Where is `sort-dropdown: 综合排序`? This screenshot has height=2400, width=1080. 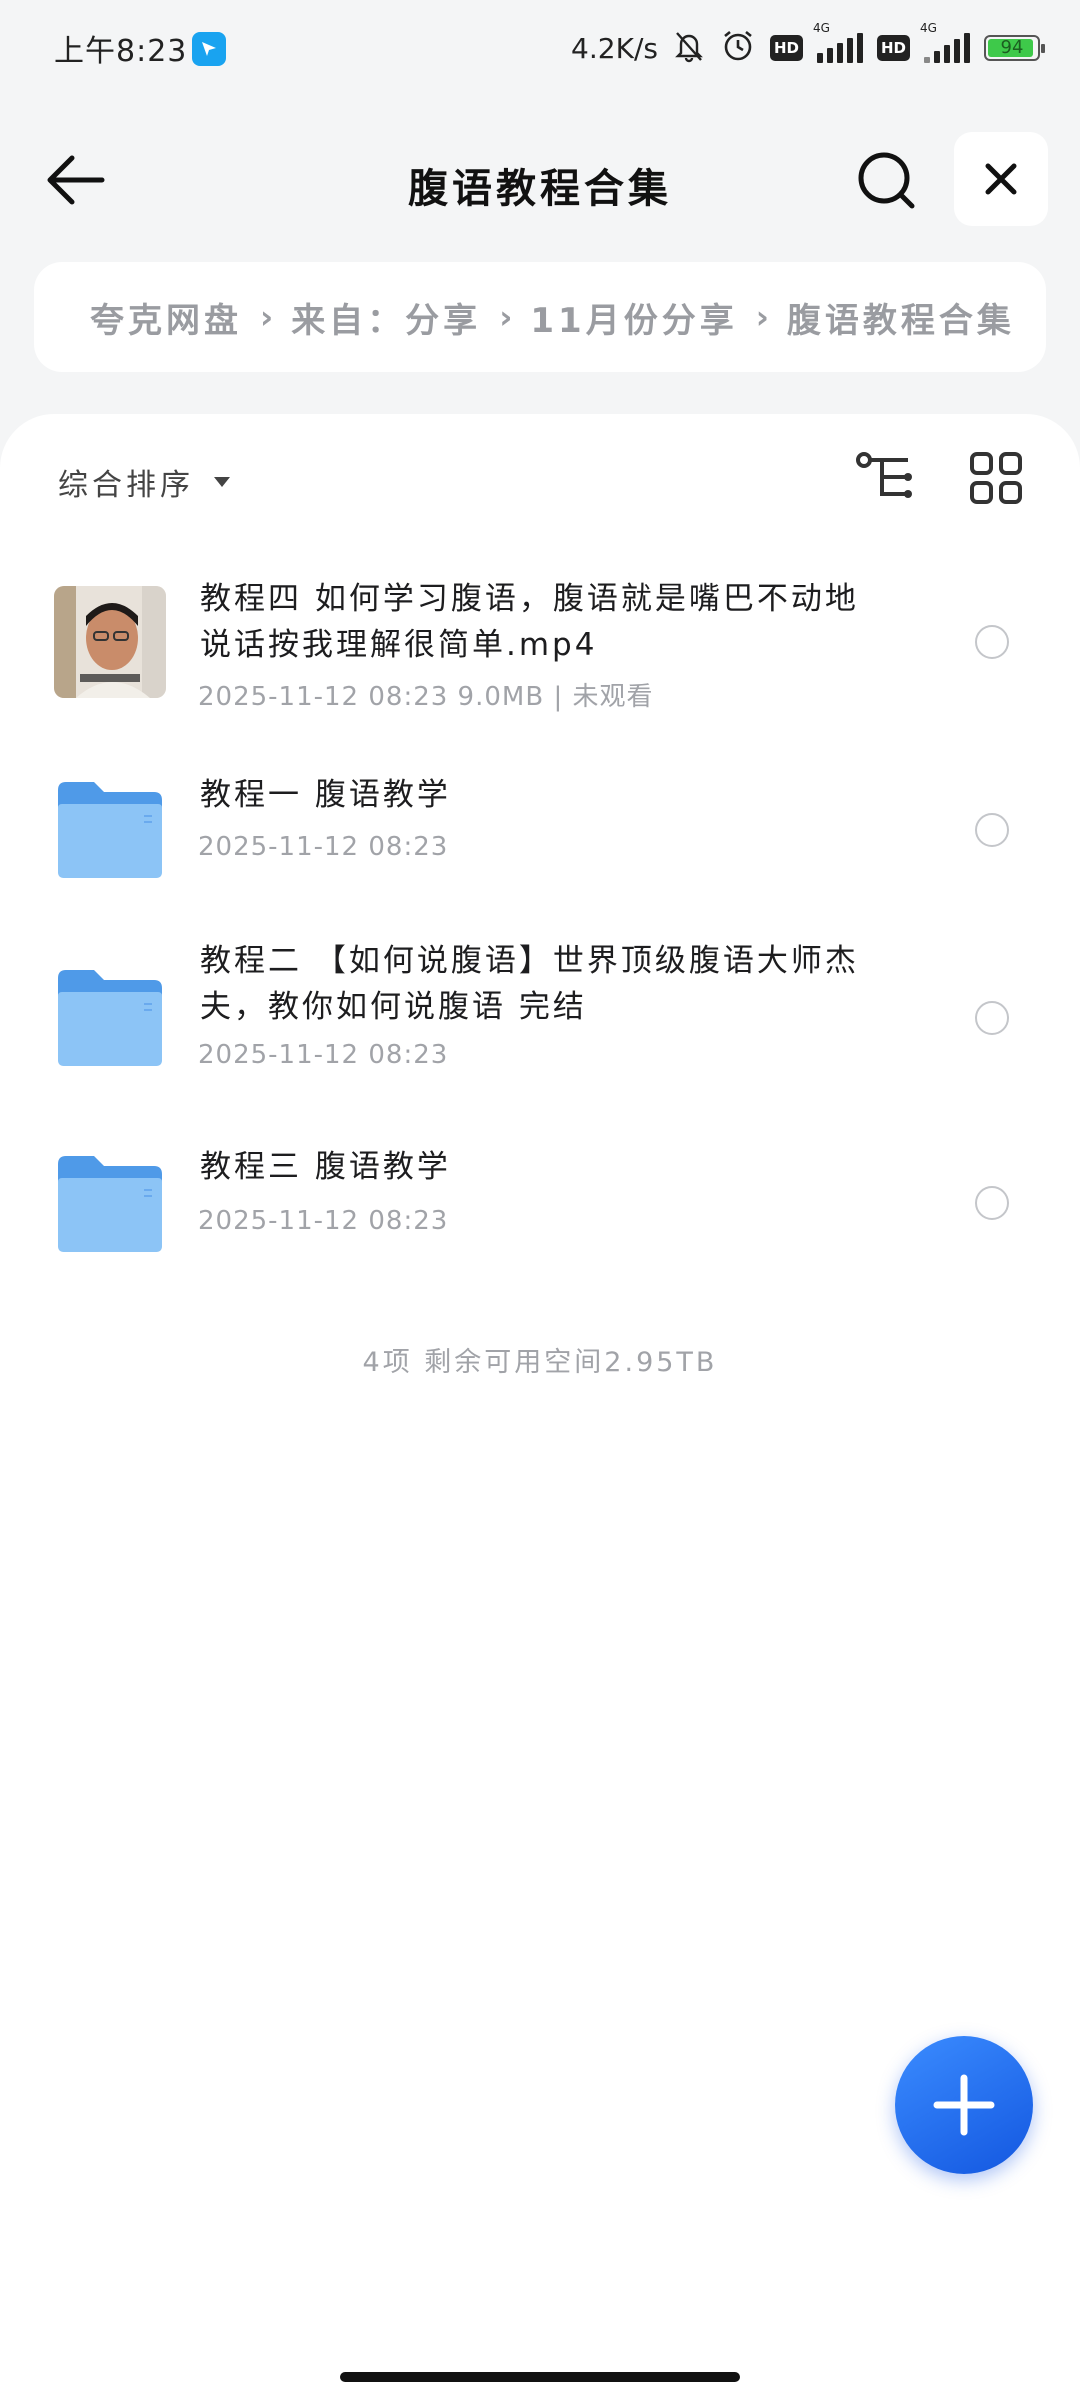 sort-dropdown: 综合排序 is located at coordinates (145, 482).